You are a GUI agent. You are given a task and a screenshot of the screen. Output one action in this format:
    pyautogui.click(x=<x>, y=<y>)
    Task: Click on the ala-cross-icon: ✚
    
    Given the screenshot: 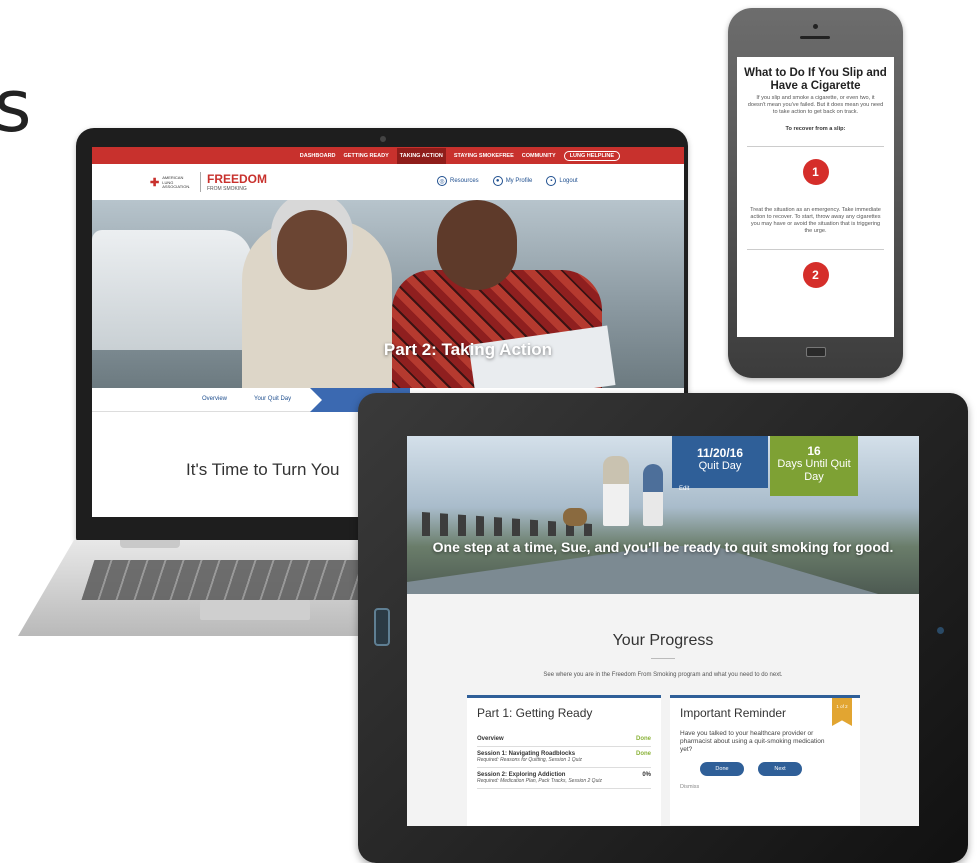 What is the action you would take?
    pyautogui.click(x=155, y=183)
    